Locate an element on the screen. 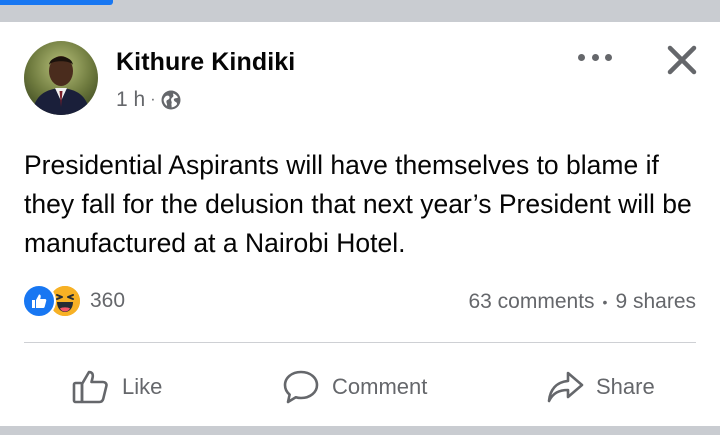 The image size is (720, 435). like-label: Like is located at coordinates (142, 386).